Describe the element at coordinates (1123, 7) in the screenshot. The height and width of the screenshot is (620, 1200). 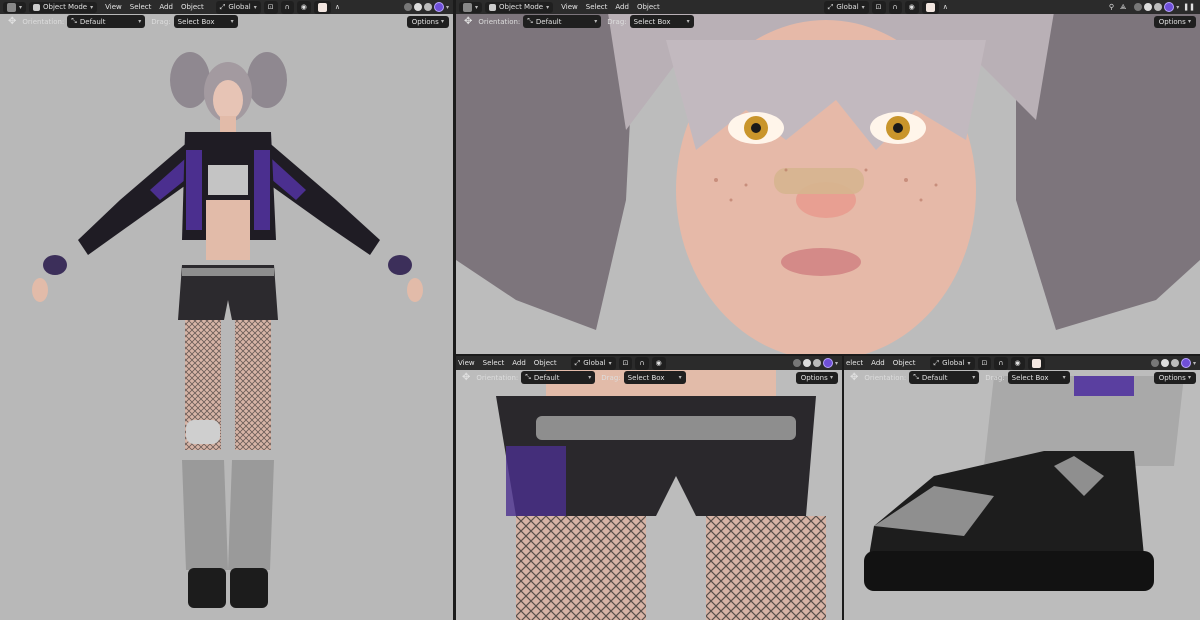
I see `overlays-icon: ⟁` at that location.